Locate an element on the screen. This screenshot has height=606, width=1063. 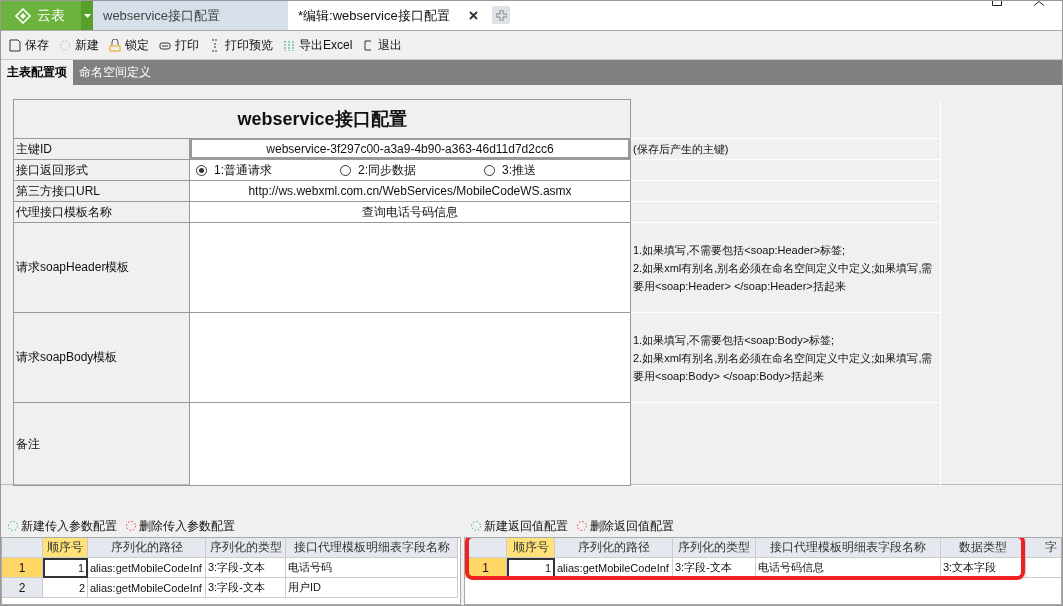
section-tab: 主表配置项 is located at coordinates (37, 72).